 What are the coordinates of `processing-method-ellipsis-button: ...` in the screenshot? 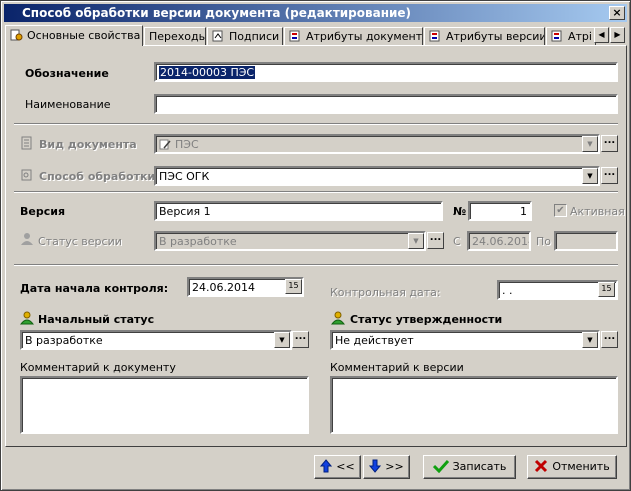 It's located at (609, 175).